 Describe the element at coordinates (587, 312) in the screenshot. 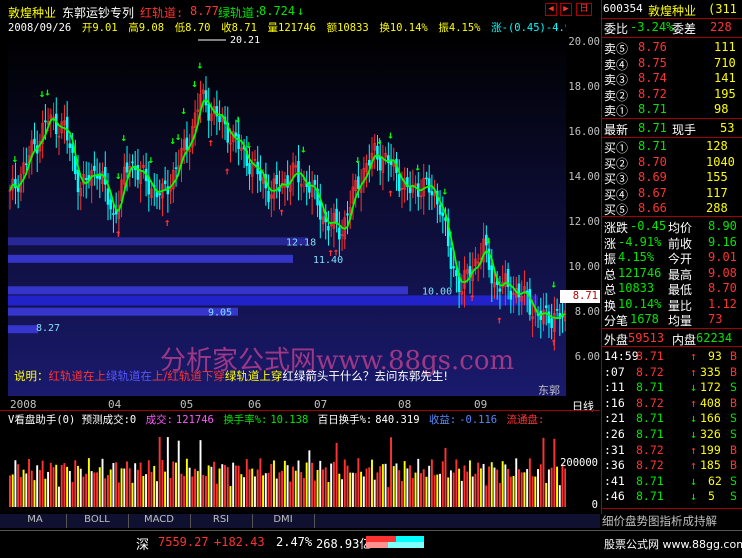

I see `price-tick: 8.00` at that location.